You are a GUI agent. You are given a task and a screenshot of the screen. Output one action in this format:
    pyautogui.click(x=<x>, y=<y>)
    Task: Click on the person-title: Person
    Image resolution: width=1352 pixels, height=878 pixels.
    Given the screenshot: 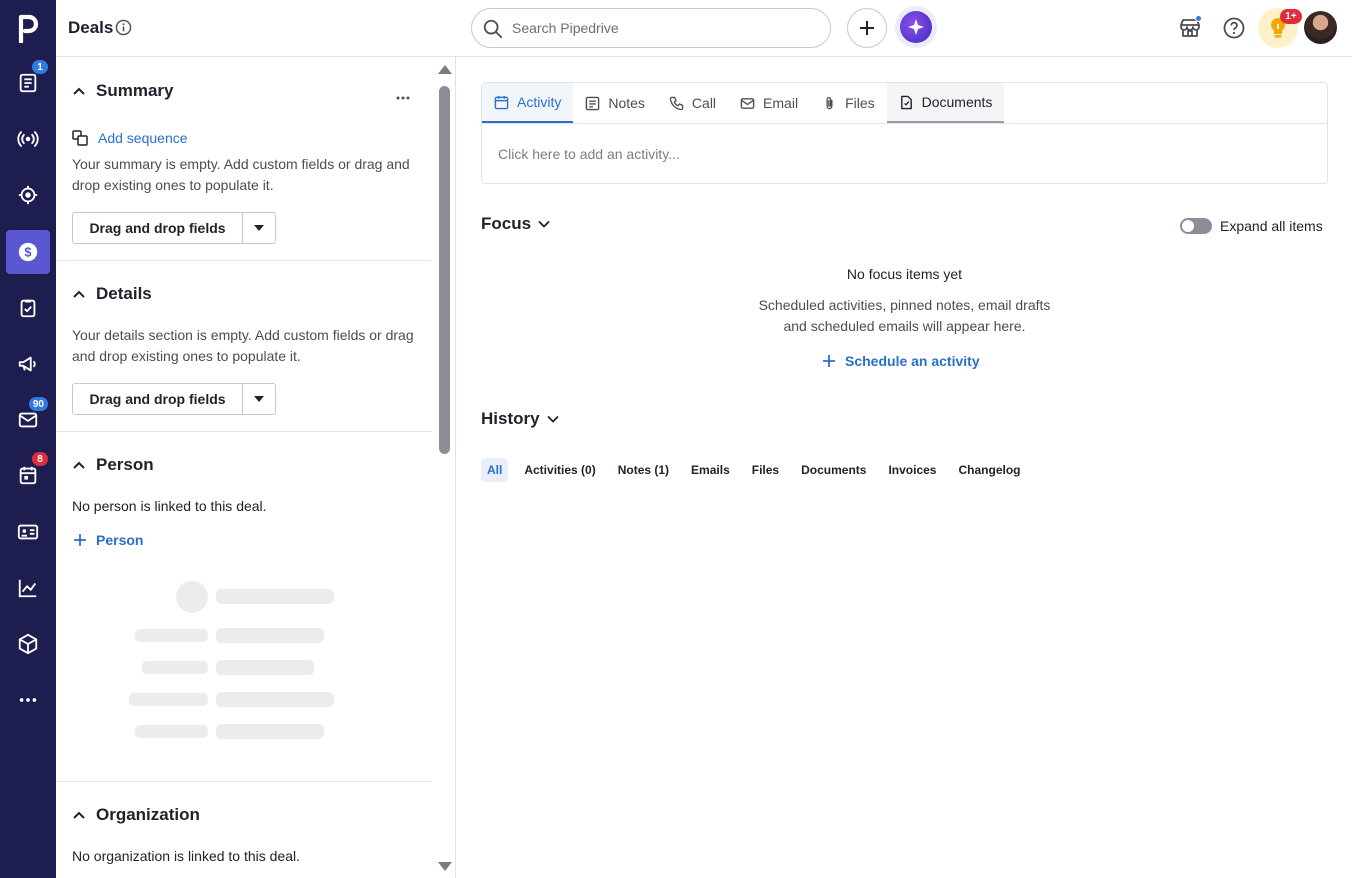 What is the action you would take?
    pyautogui.click(x=125, y=464)
    